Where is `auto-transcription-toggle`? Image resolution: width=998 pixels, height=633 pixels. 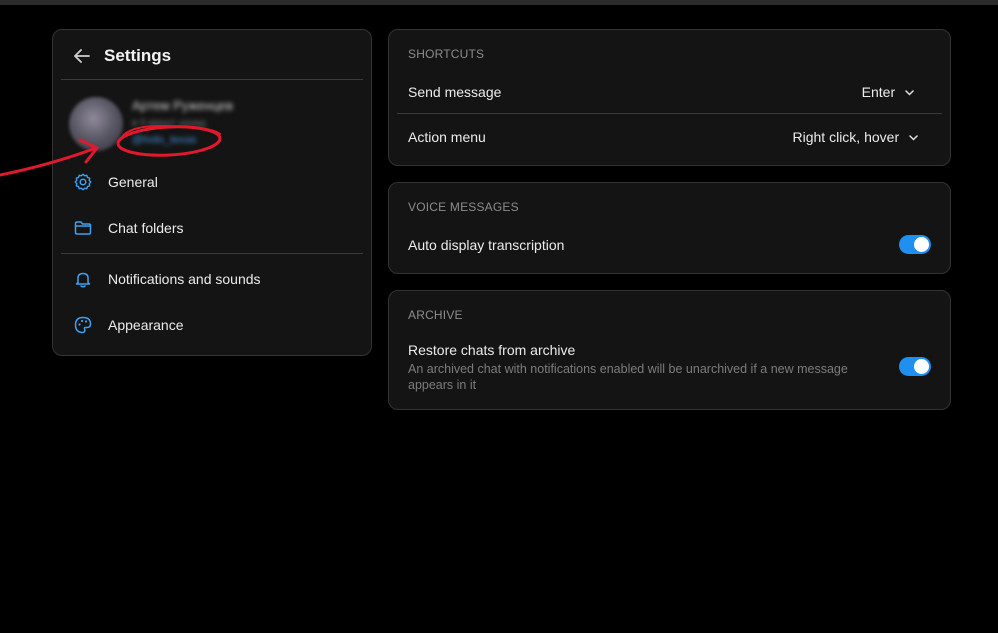 auto-transcription-toggle is located at coordinates (915, 244).